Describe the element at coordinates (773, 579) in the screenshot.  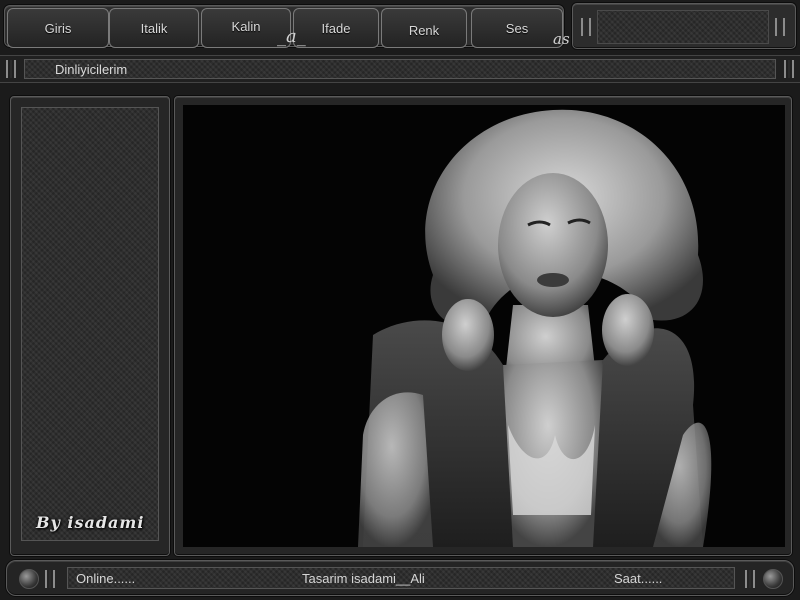
I see `right-knob-icon` at that location.